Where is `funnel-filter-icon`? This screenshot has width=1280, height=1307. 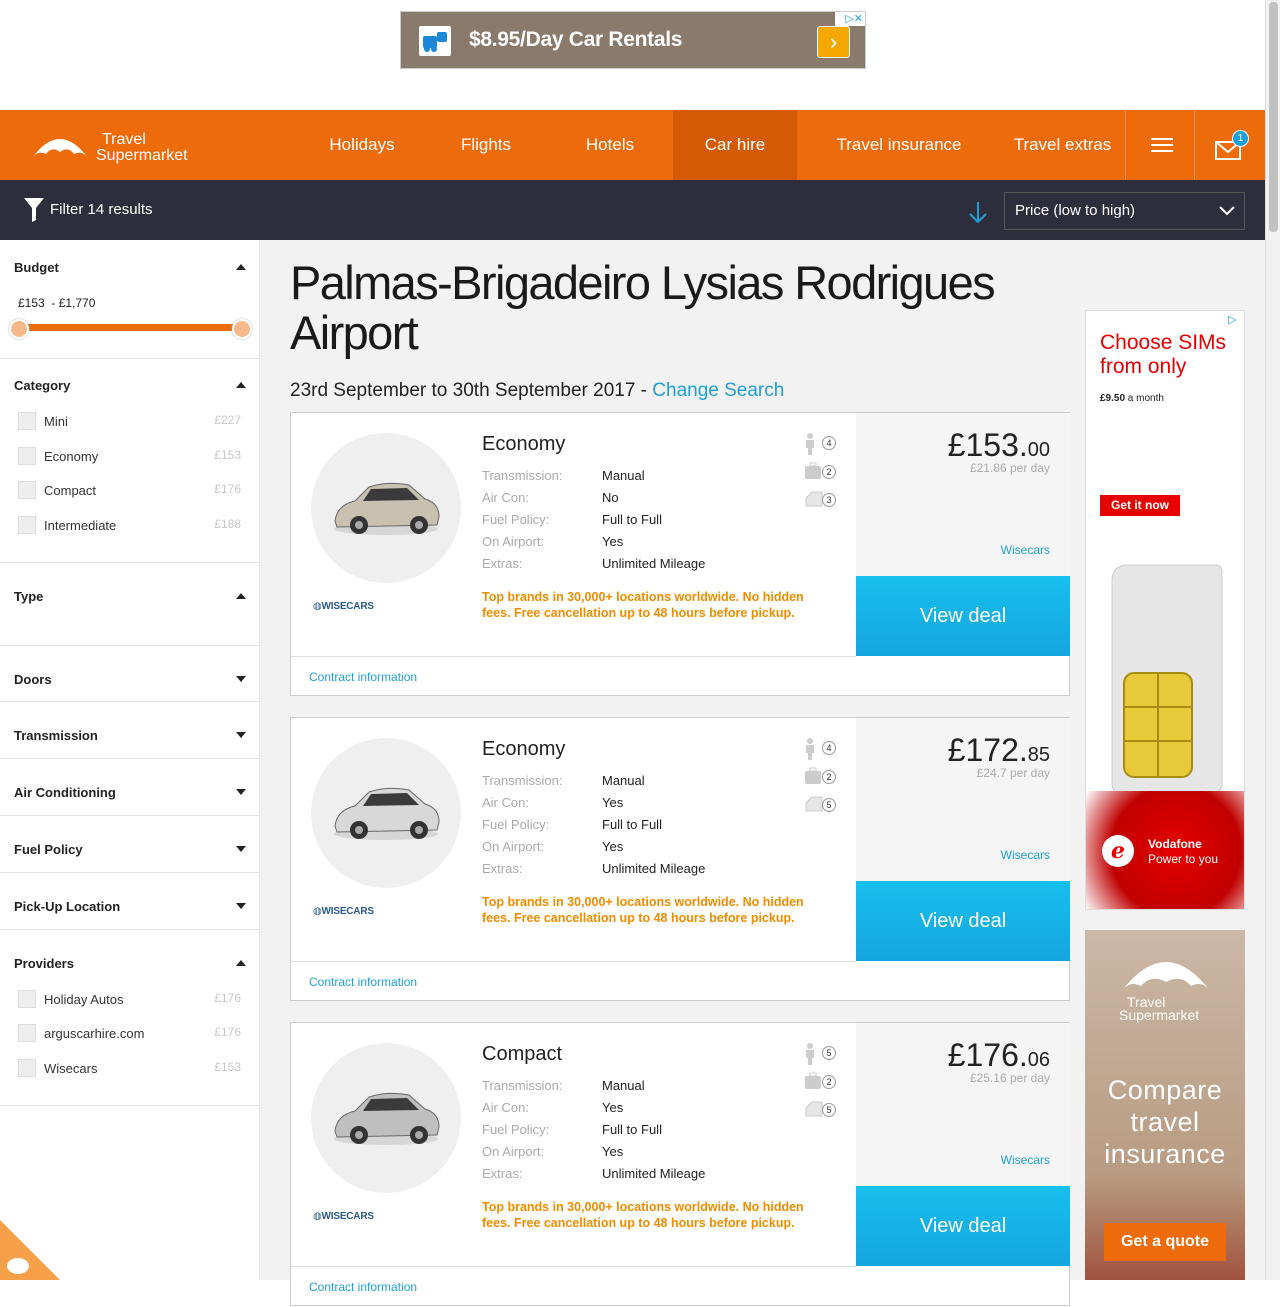
funnel-filter-icon is located at coordinates (34, 210).